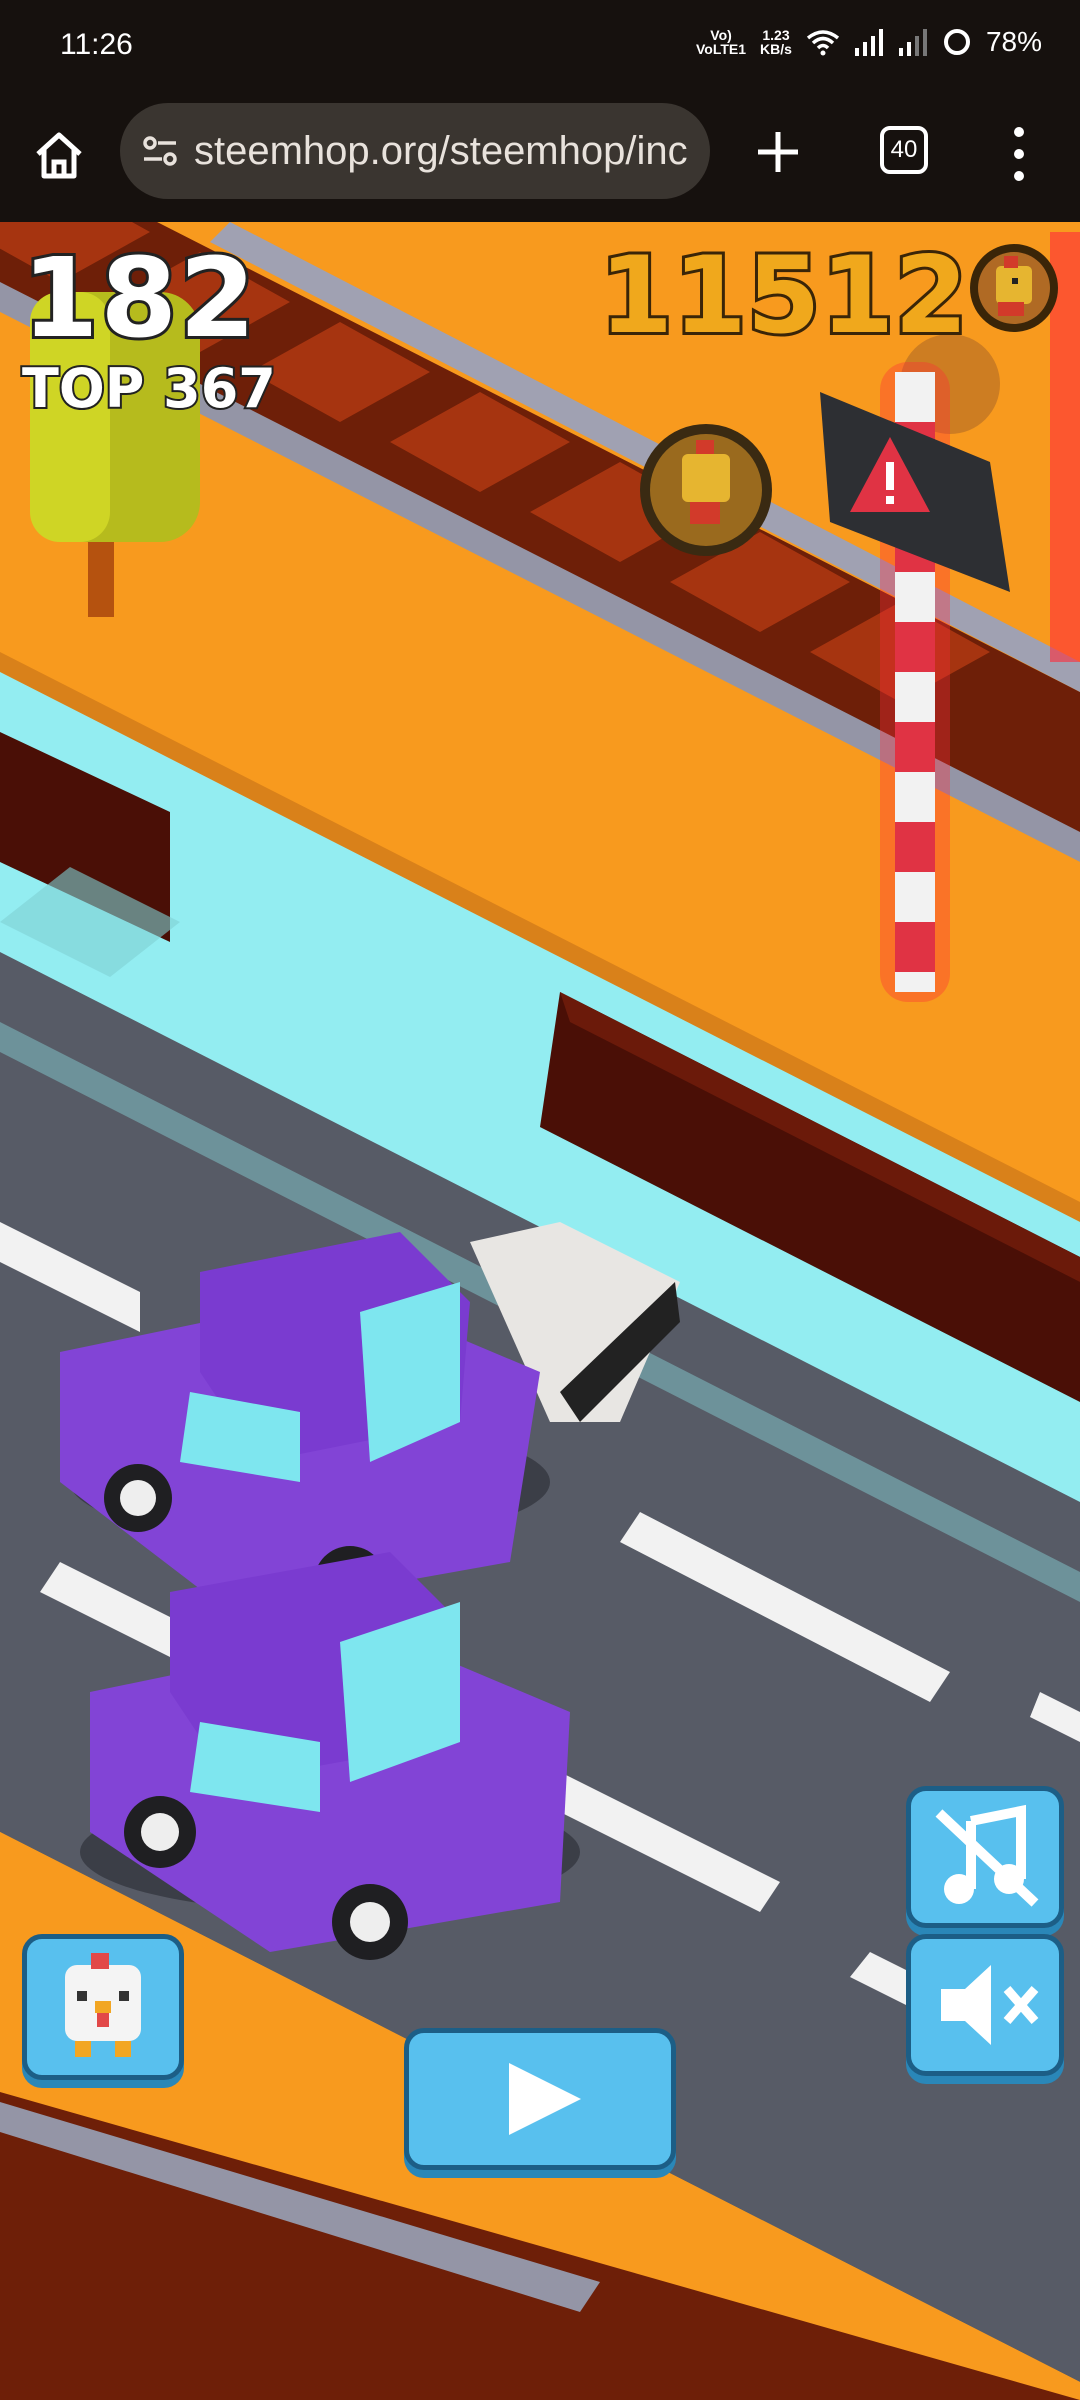  Describe the element at coordinates (59, 155) in the screenshot. I see `home-icon` at that location.